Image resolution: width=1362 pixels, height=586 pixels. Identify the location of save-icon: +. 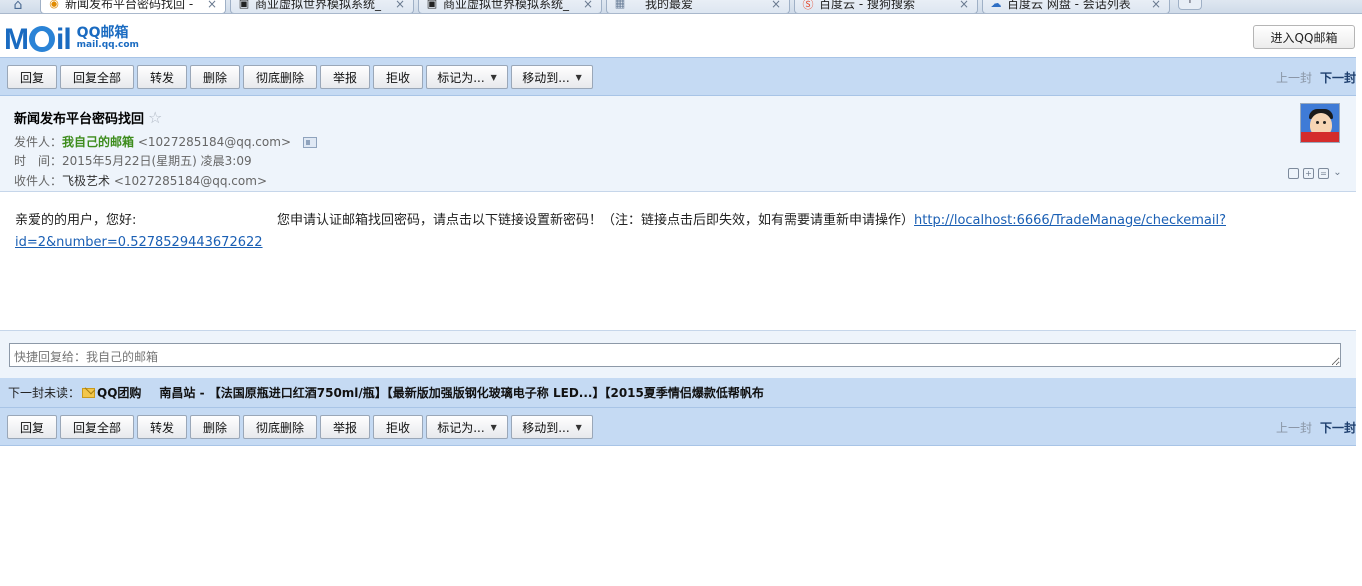
(1308, 173).